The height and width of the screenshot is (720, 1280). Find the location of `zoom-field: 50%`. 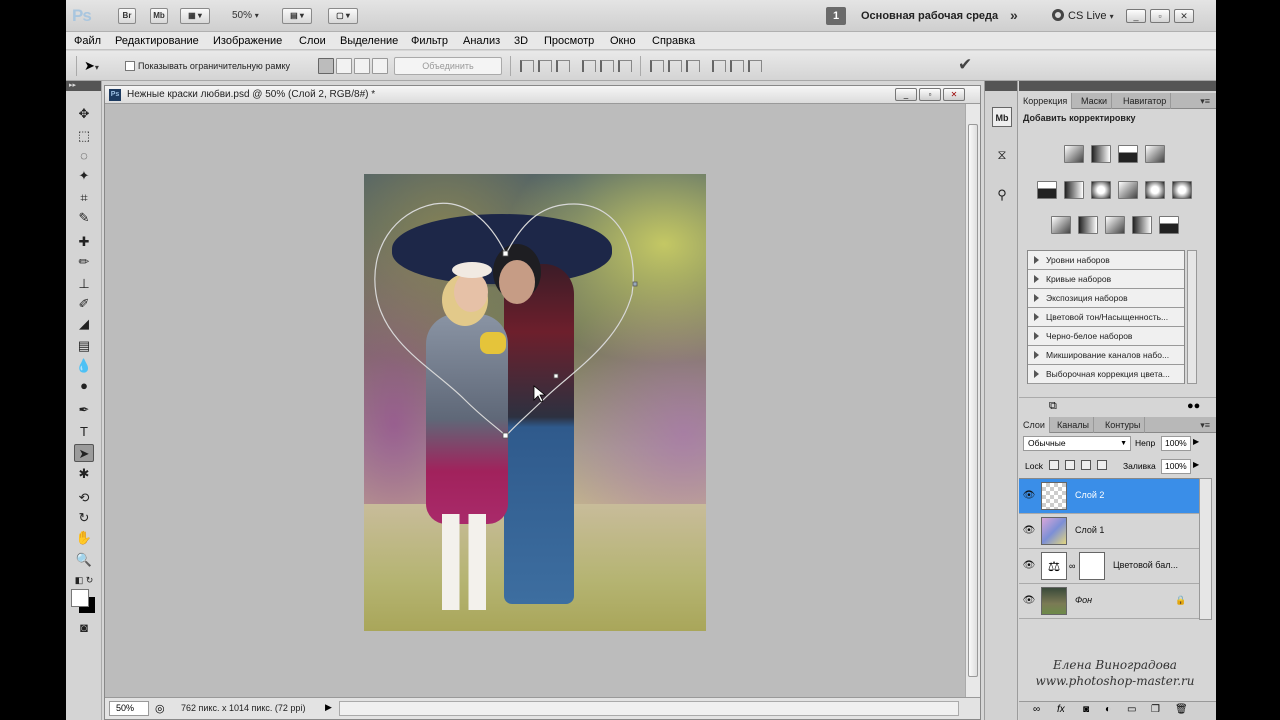

zoom-field: 50% is located at coordinates (129, 708).